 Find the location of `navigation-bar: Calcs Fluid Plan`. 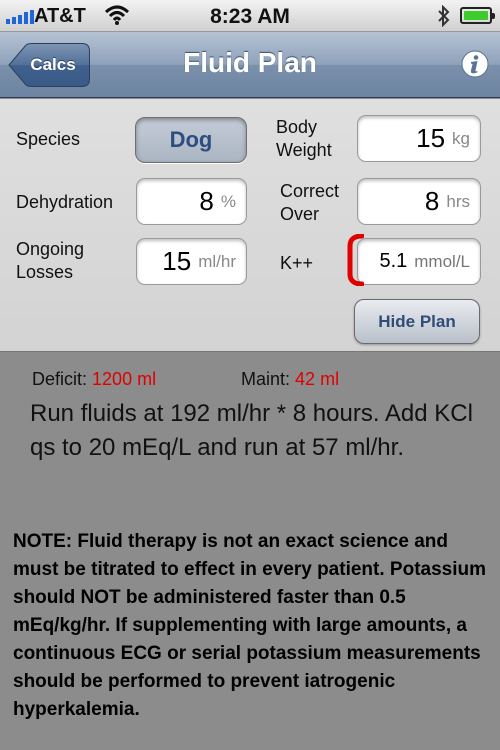

navigation-bar: Calcs Fluid Plan is located at coordinates (250, 65).